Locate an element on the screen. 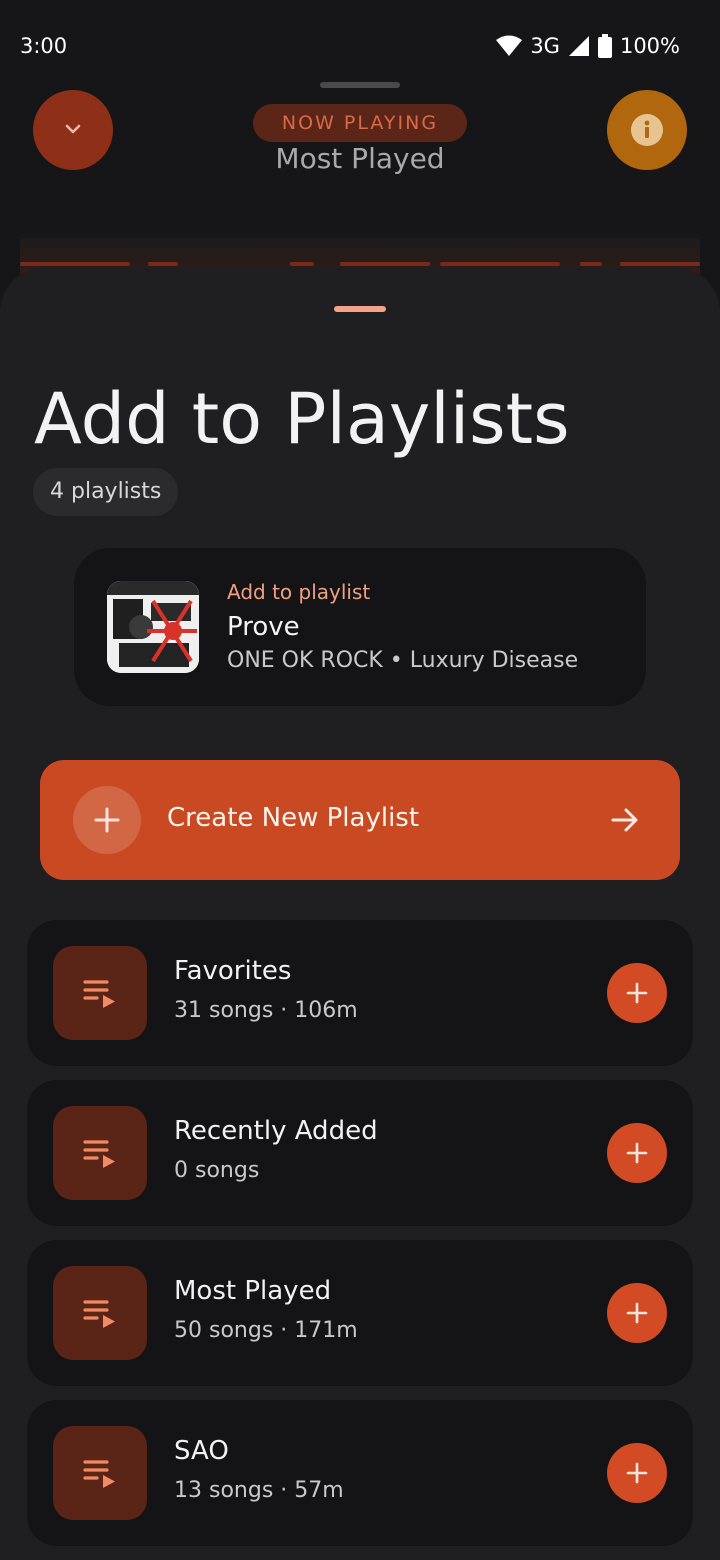 Image resolution: width=720 pixels, height=1560 pixels. info-button is located at coordinates (647, 130).